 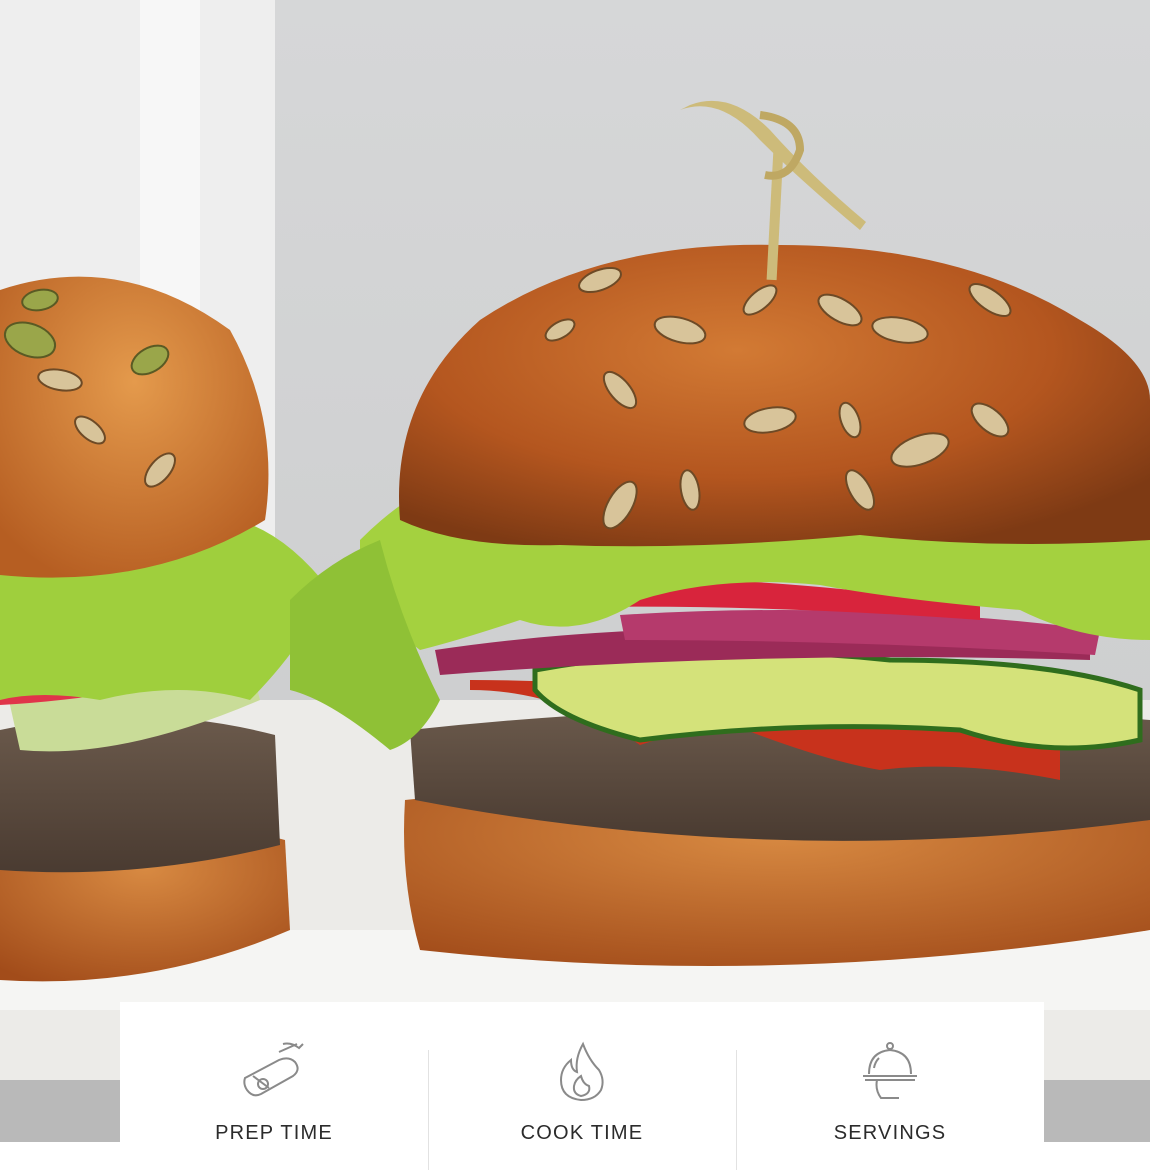 What do you see at coordinates (582, 1071) in the screenshot?
I see `flame-icon` at bounding box center [582, 1071].